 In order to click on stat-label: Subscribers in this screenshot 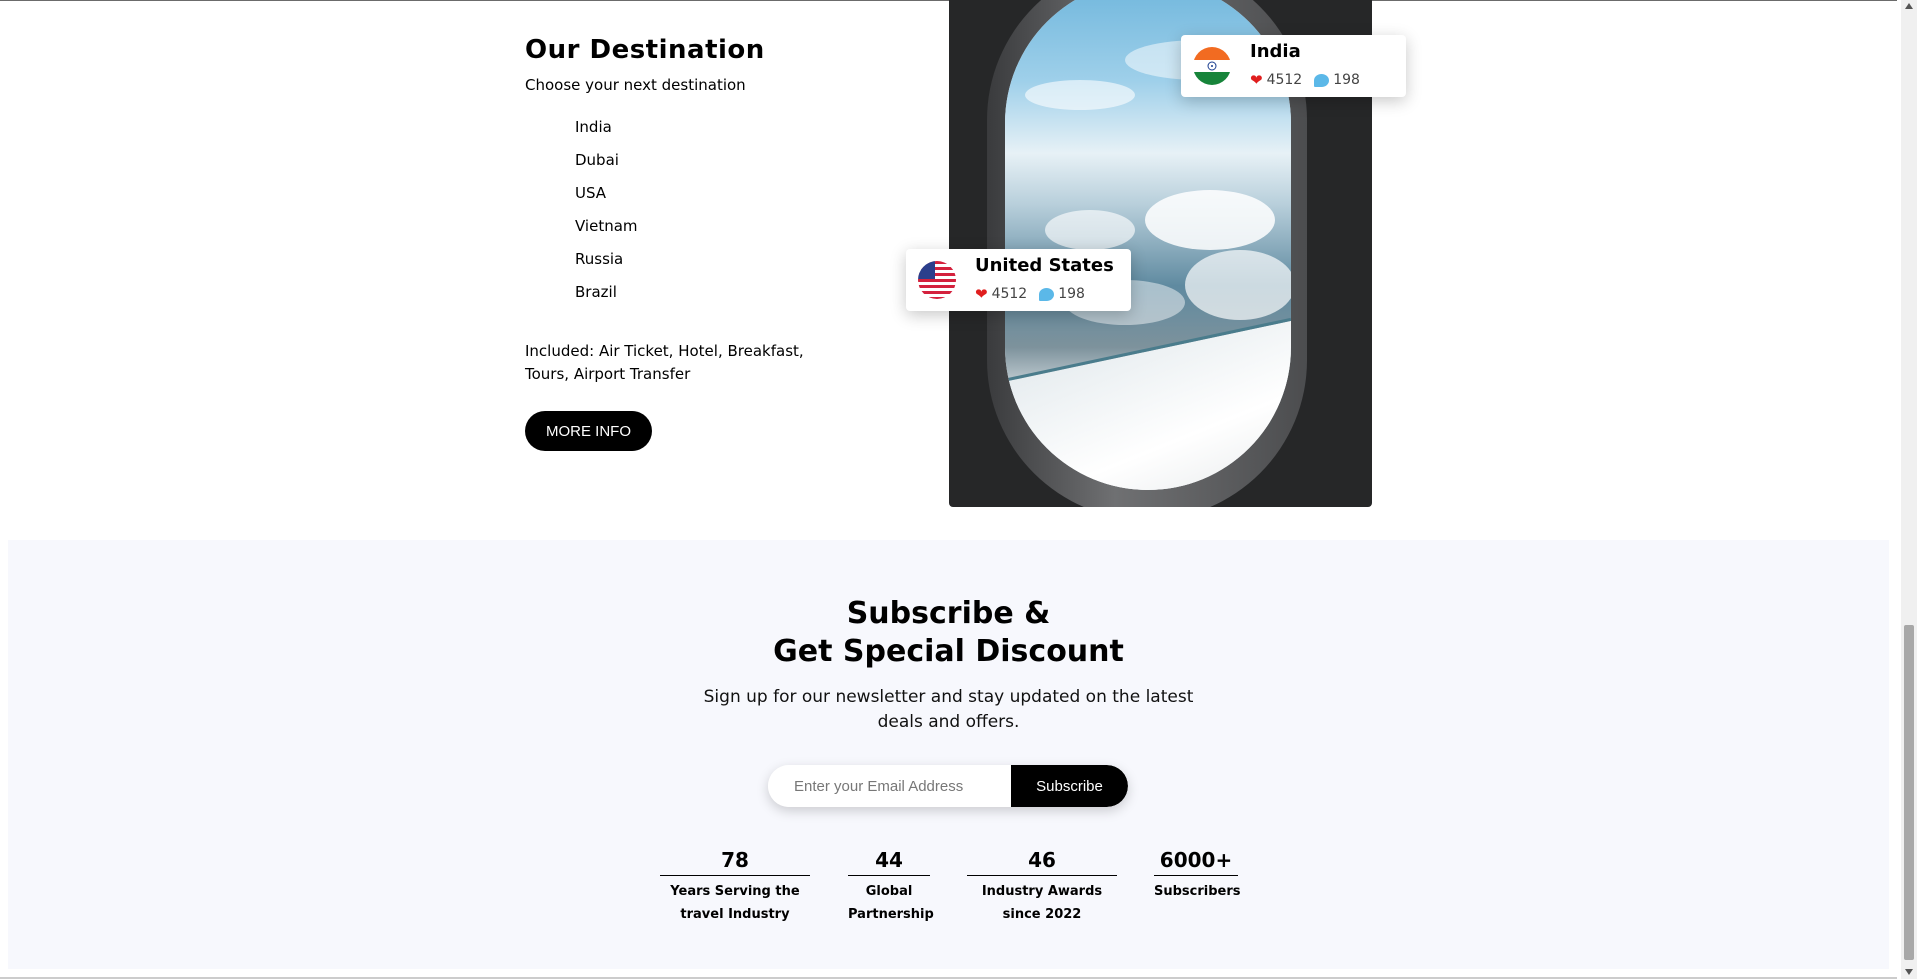, I will do `click(1197, 891)`.